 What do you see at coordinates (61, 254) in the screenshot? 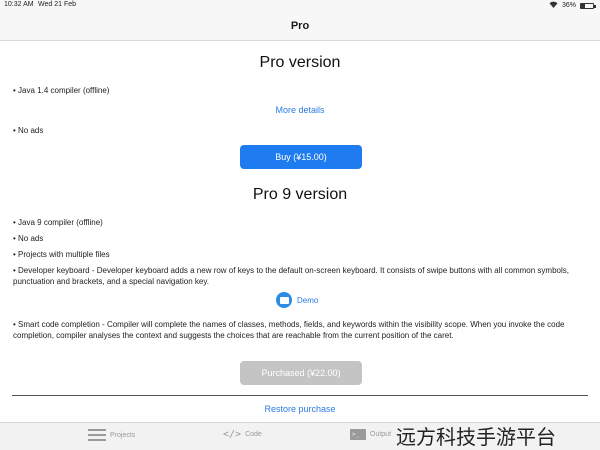
I see `pro9-feature-3: • Projects with multiple files` at bounding box center [61, 254].